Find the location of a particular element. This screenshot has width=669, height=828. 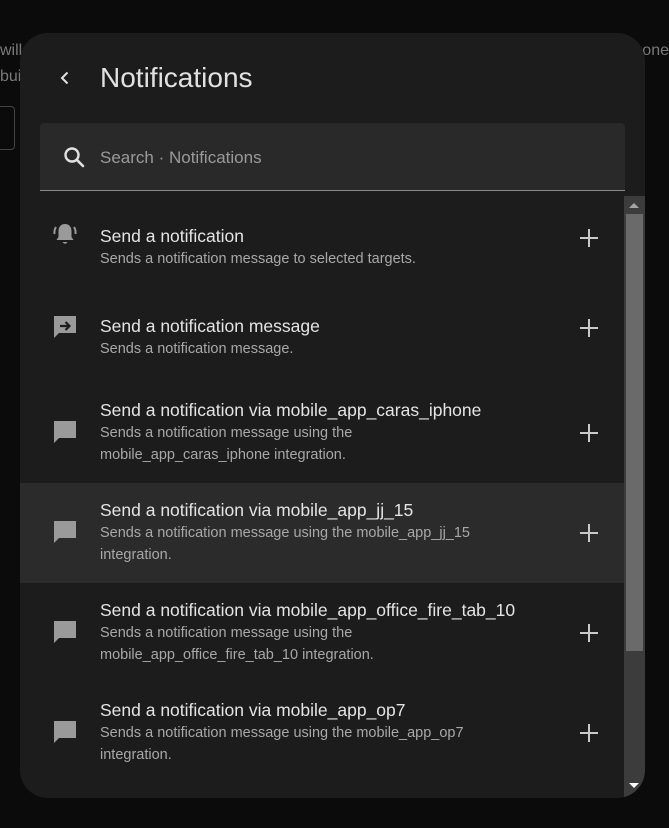

back-button is located at coordinates (65, 78).